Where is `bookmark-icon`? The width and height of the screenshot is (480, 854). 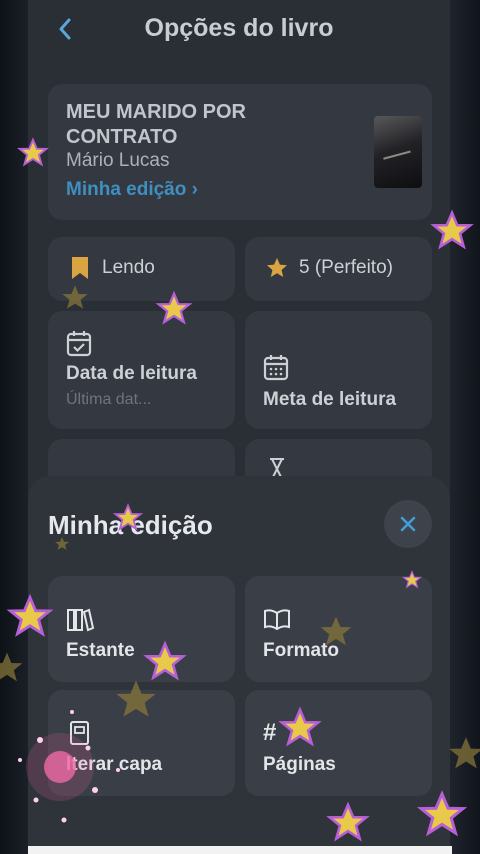
bookmark-icon is located at coordinates (80, 268).